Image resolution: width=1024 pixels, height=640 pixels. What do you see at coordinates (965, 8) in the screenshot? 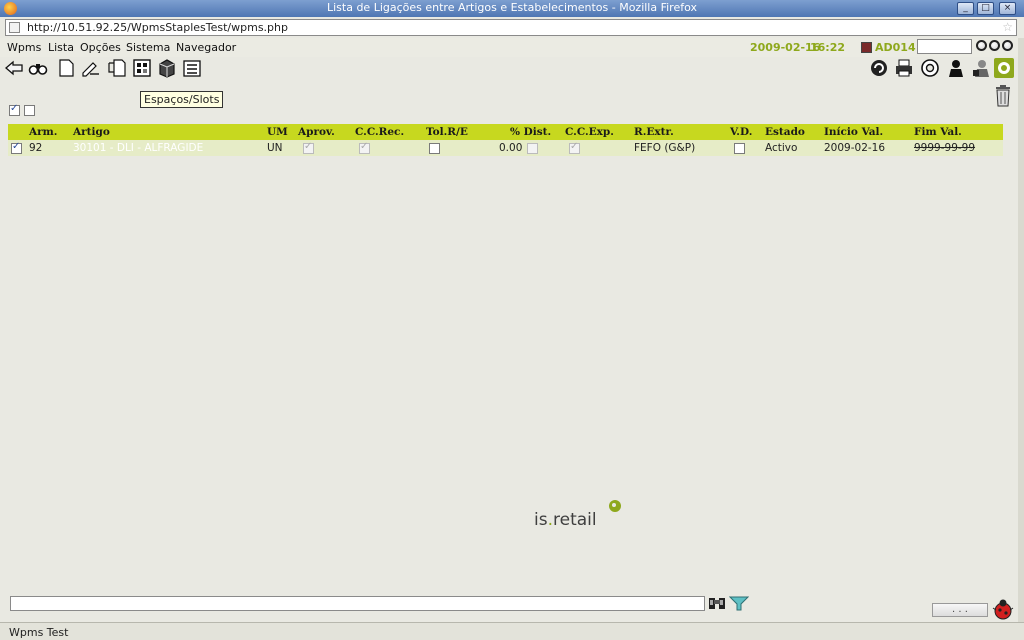
I see `minimize-button: _` at bounding box center [965, 8].